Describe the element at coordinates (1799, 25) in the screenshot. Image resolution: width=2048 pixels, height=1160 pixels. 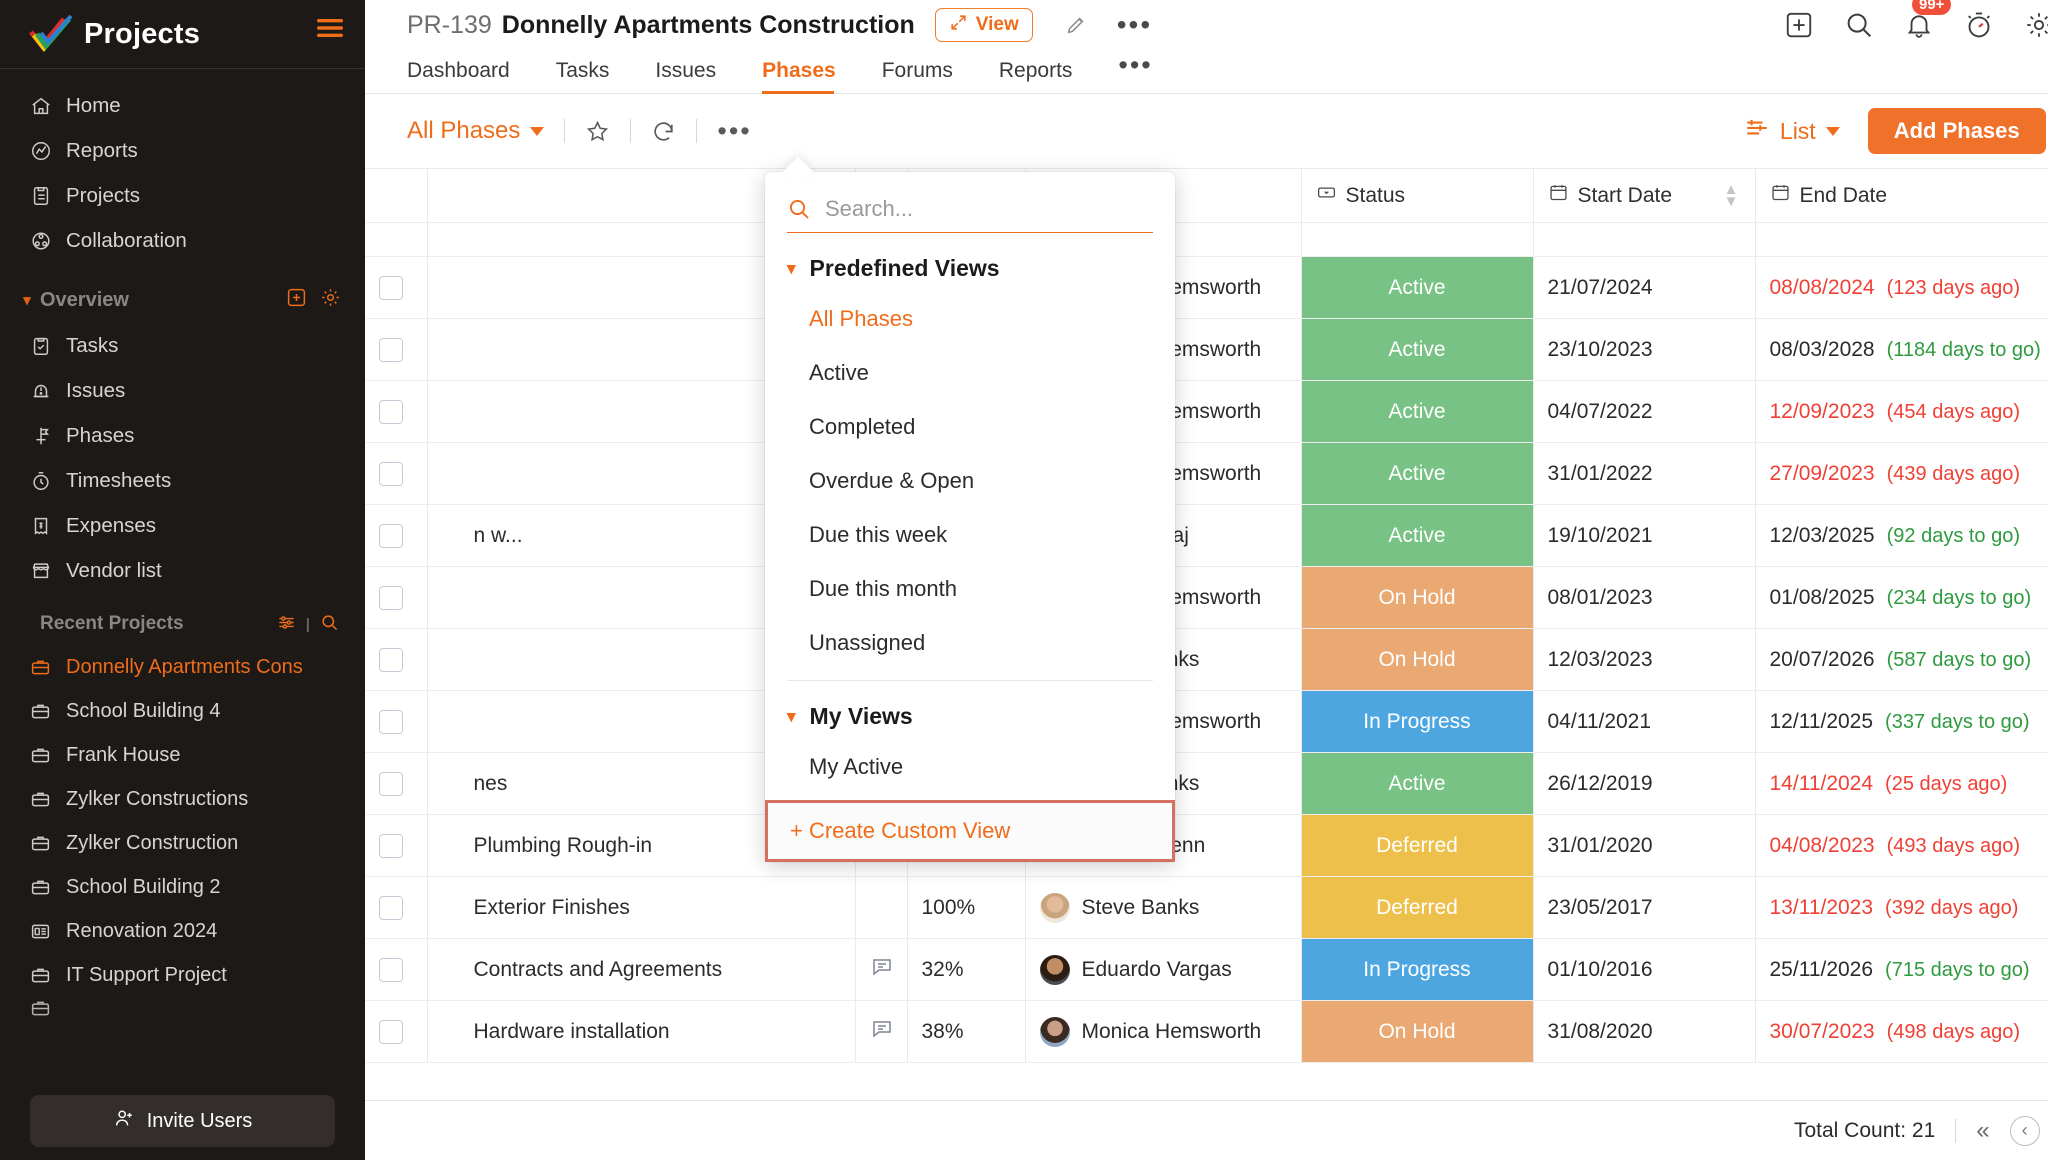
I see `add-new-icon` at that location.